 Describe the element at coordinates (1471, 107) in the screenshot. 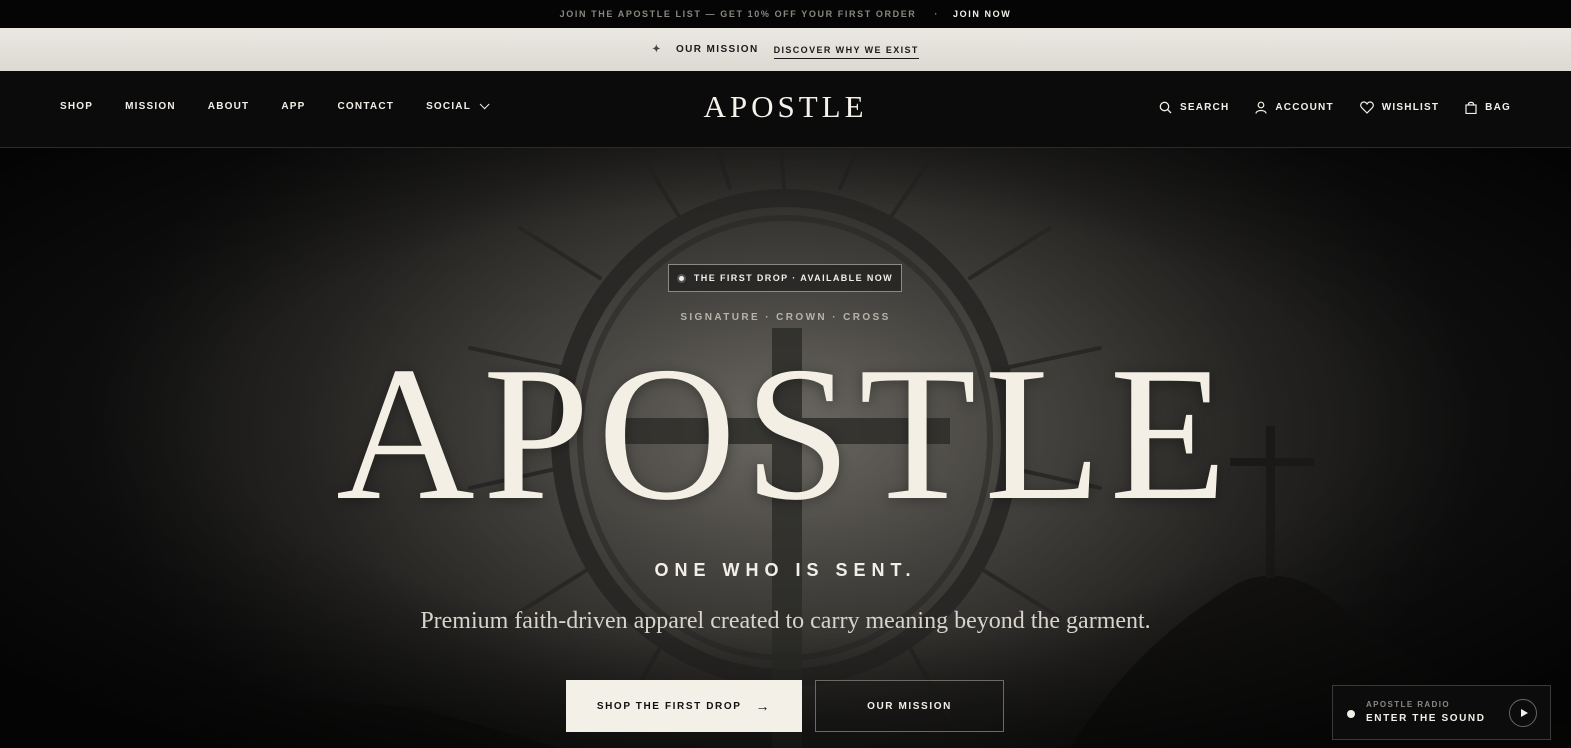

I see `bag-icon` at that location.